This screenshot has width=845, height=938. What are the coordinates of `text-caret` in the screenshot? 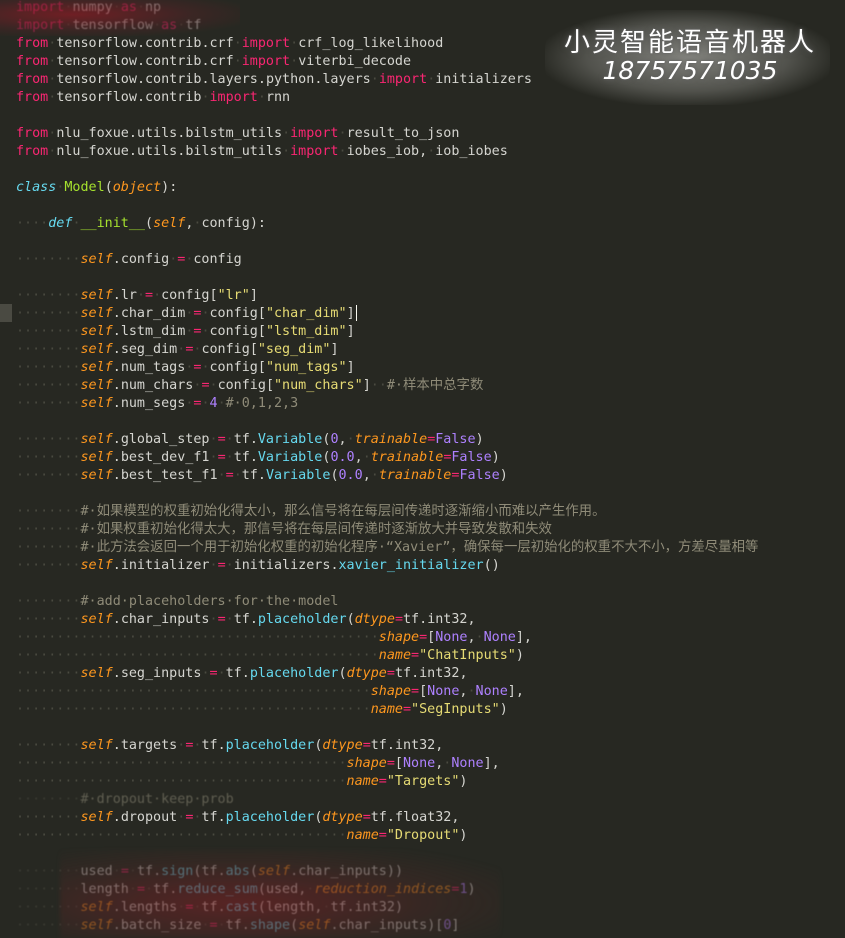 It's located at (356, 313).